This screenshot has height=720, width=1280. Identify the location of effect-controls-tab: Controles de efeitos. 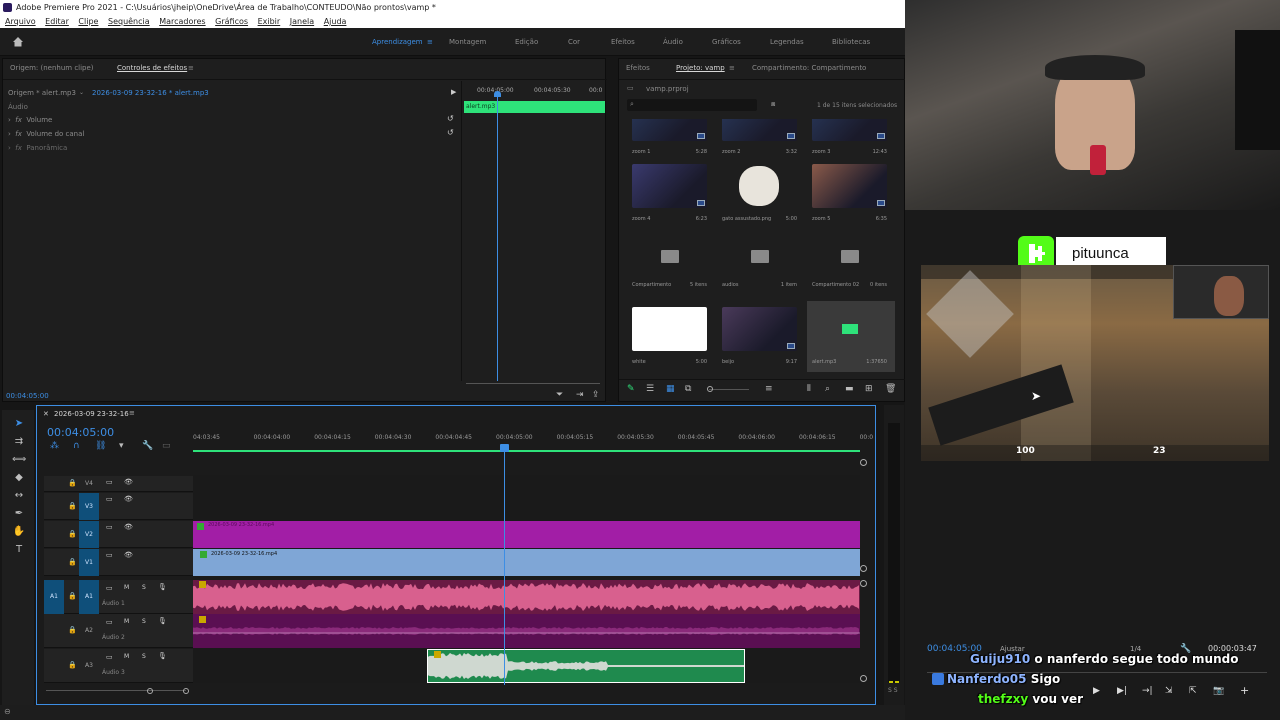
(152, 68).